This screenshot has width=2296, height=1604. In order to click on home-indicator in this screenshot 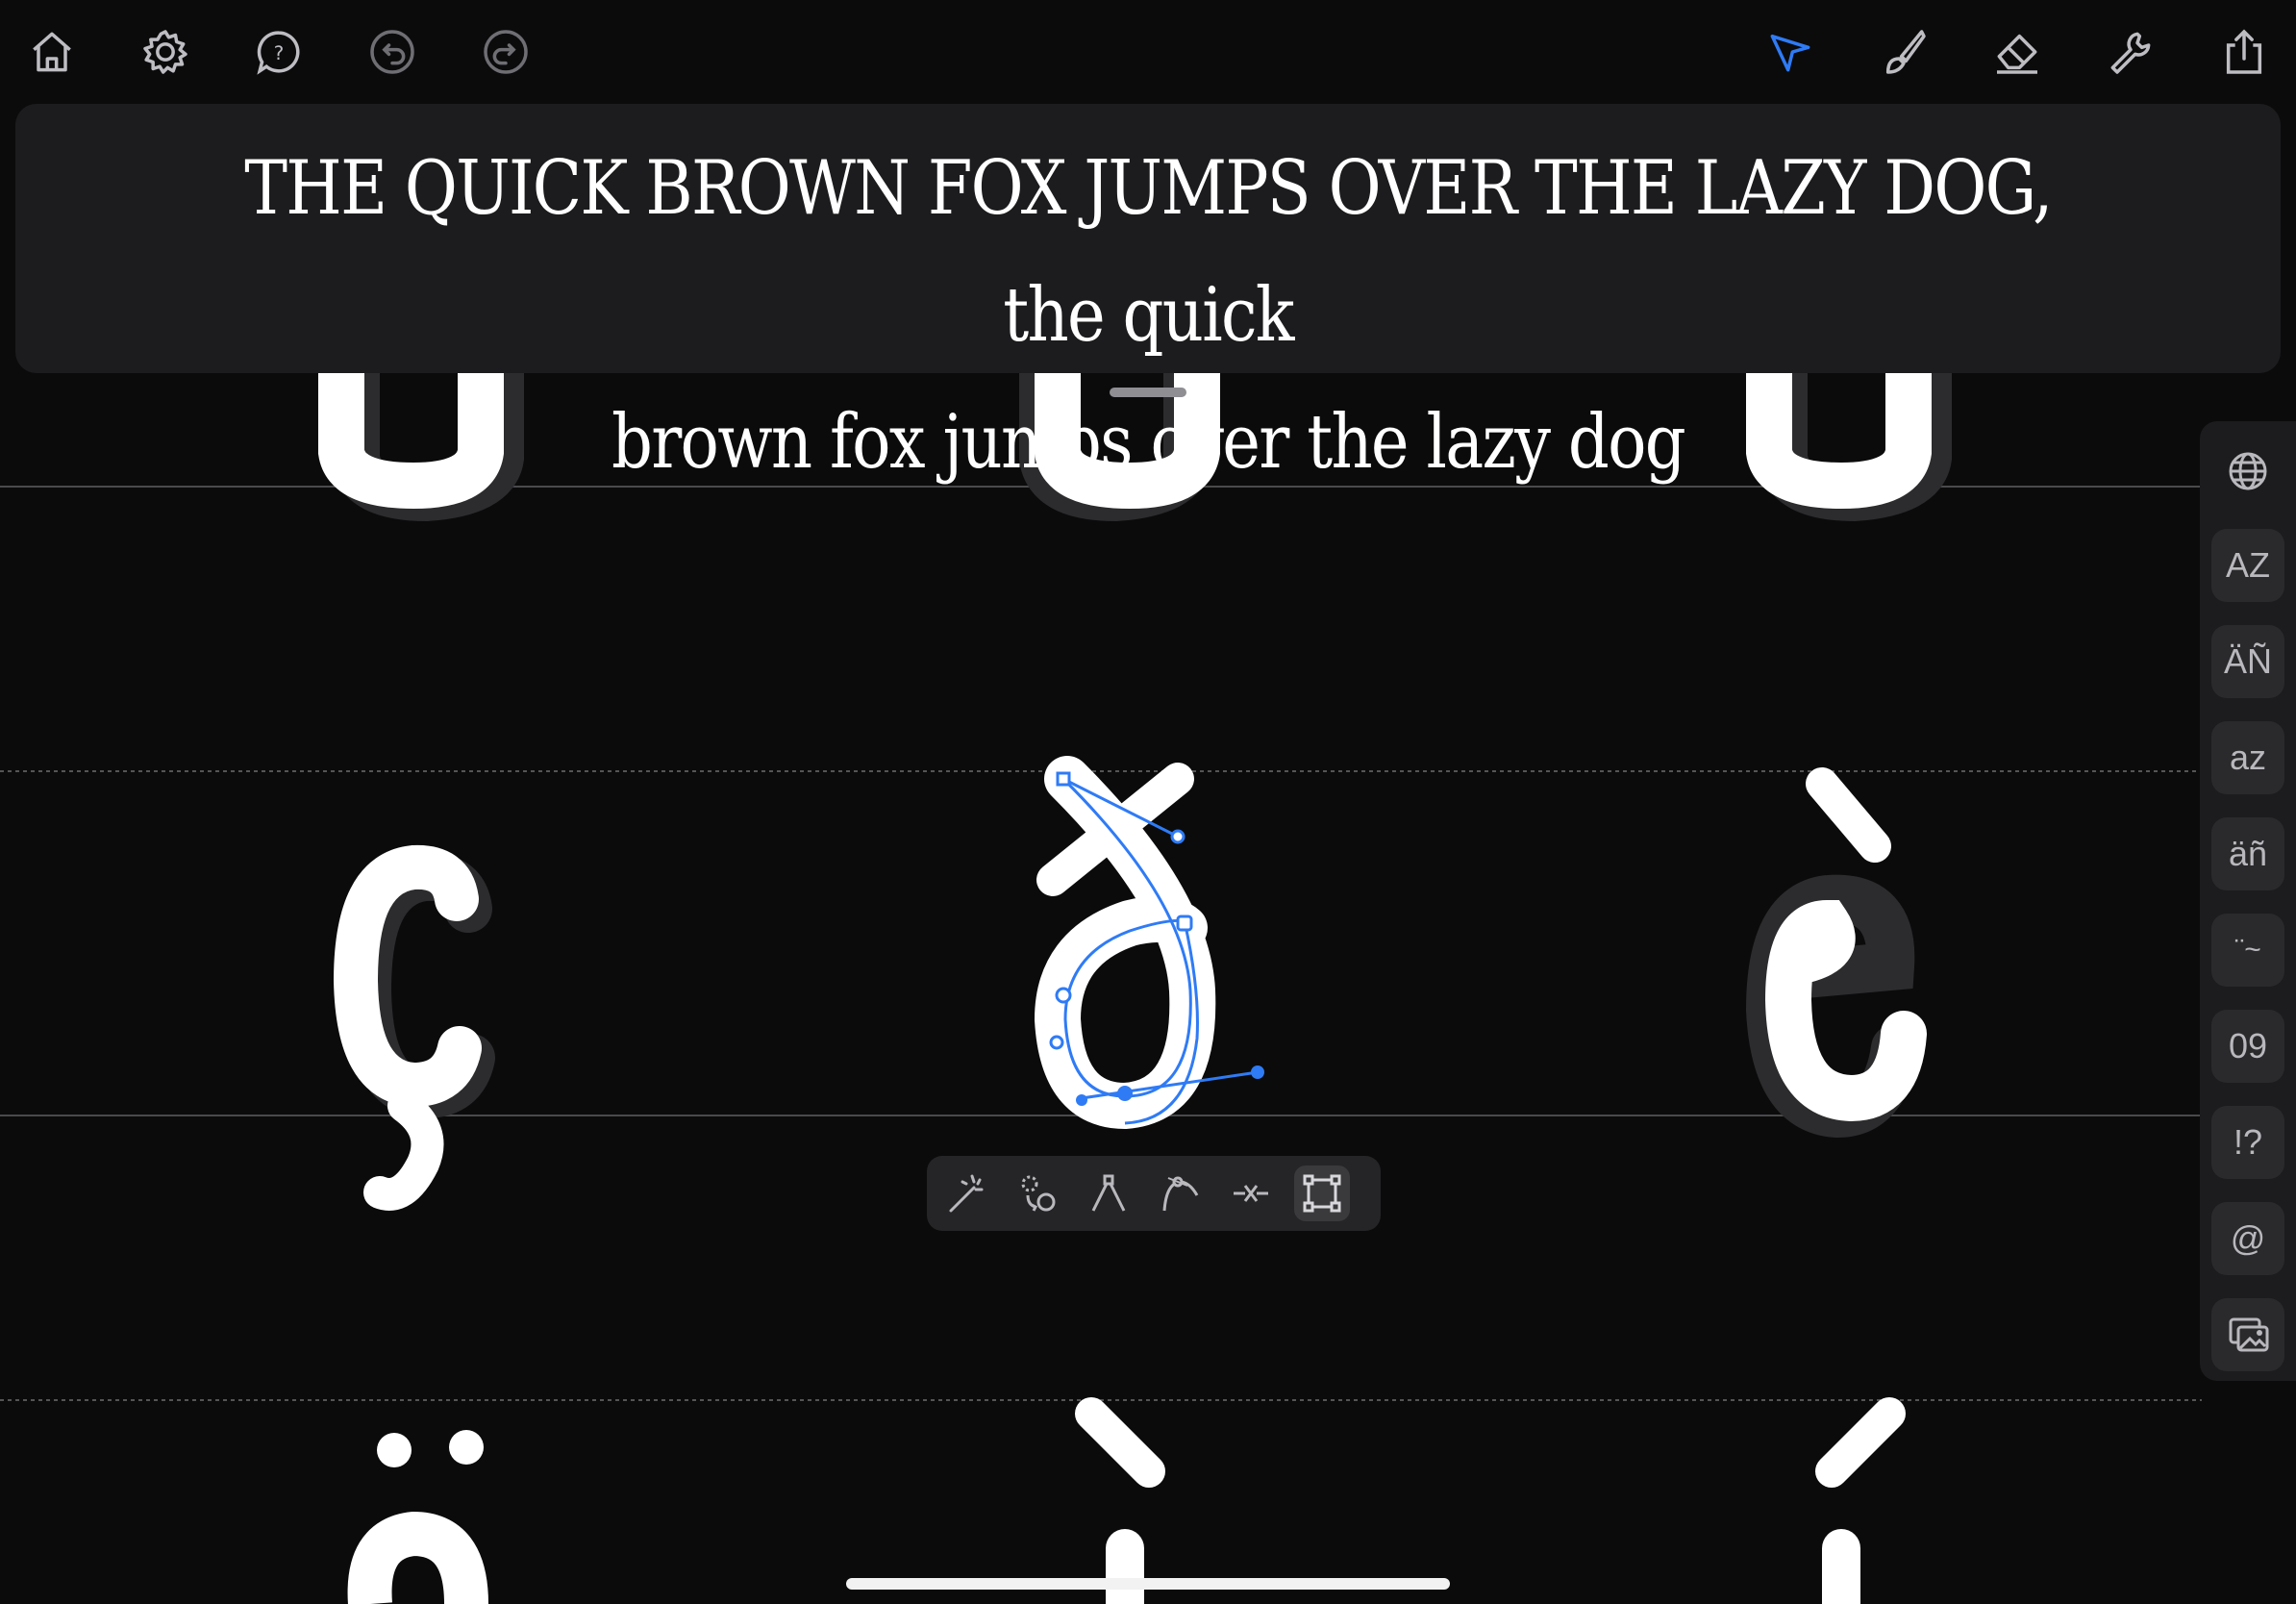, I will do `click(1148, 1584)`.